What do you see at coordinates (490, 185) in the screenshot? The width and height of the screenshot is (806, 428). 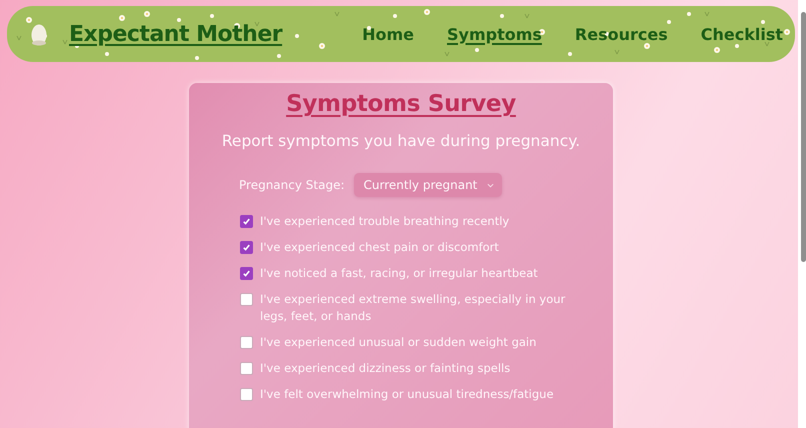 I see `chevron-down-icon` at bounding box center [490, 185].